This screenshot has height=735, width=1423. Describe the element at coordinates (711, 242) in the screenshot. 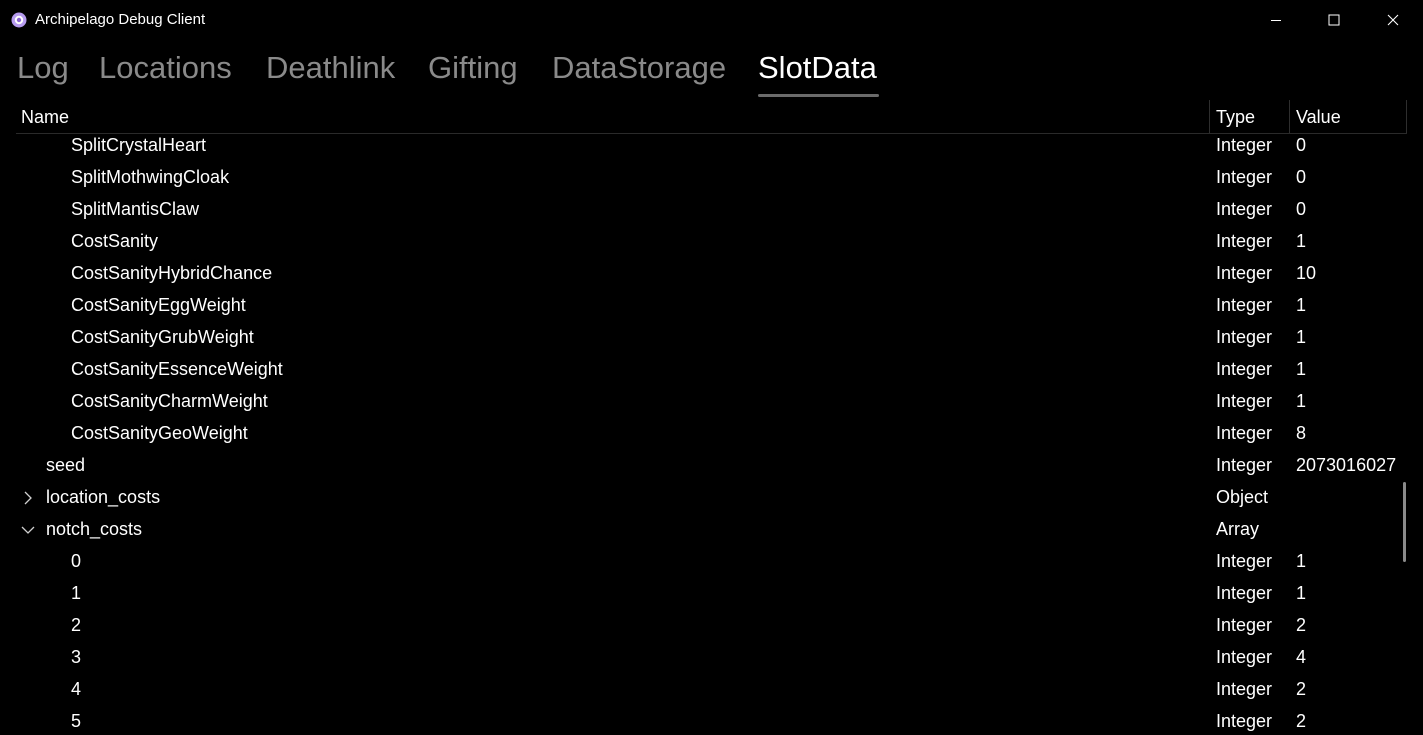

I see `table-row: CostSanity Integer 1` at that location.